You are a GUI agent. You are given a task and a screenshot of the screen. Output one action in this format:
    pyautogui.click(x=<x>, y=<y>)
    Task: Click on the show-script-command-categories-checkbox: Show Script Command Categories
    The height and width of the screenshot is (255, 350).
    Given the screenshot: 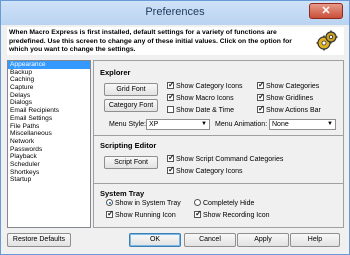 What is the action you would take?
    pyautogui.click(x=225, y=159)
    